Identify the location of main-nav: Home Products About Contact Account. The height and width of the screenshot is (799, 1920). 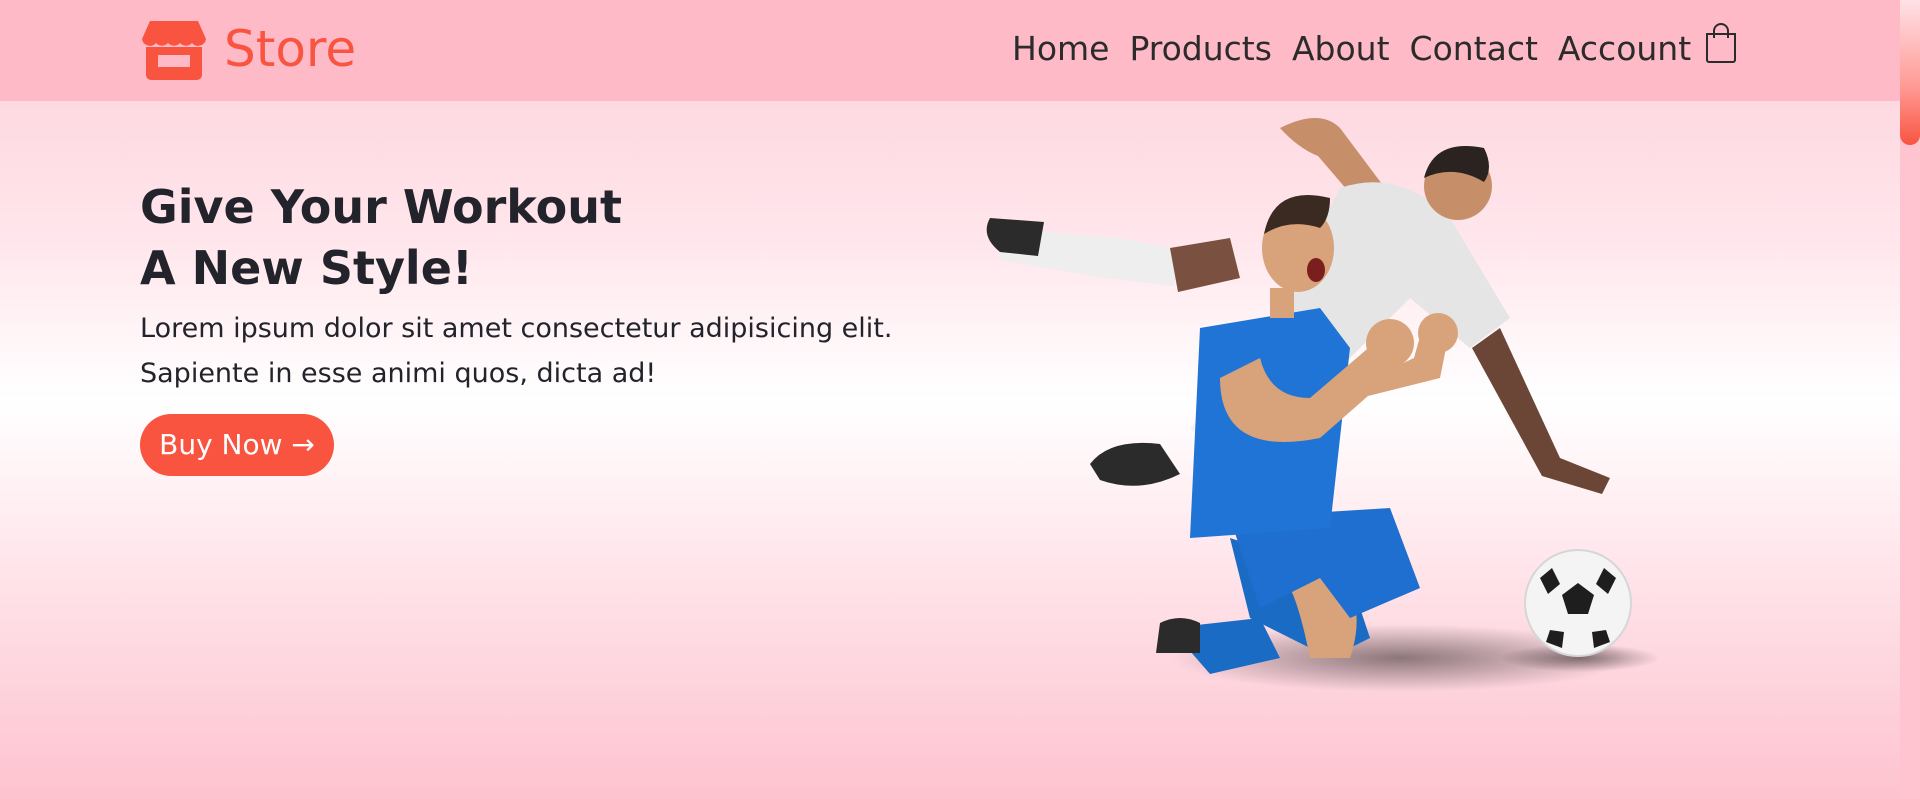
(1351, 49).